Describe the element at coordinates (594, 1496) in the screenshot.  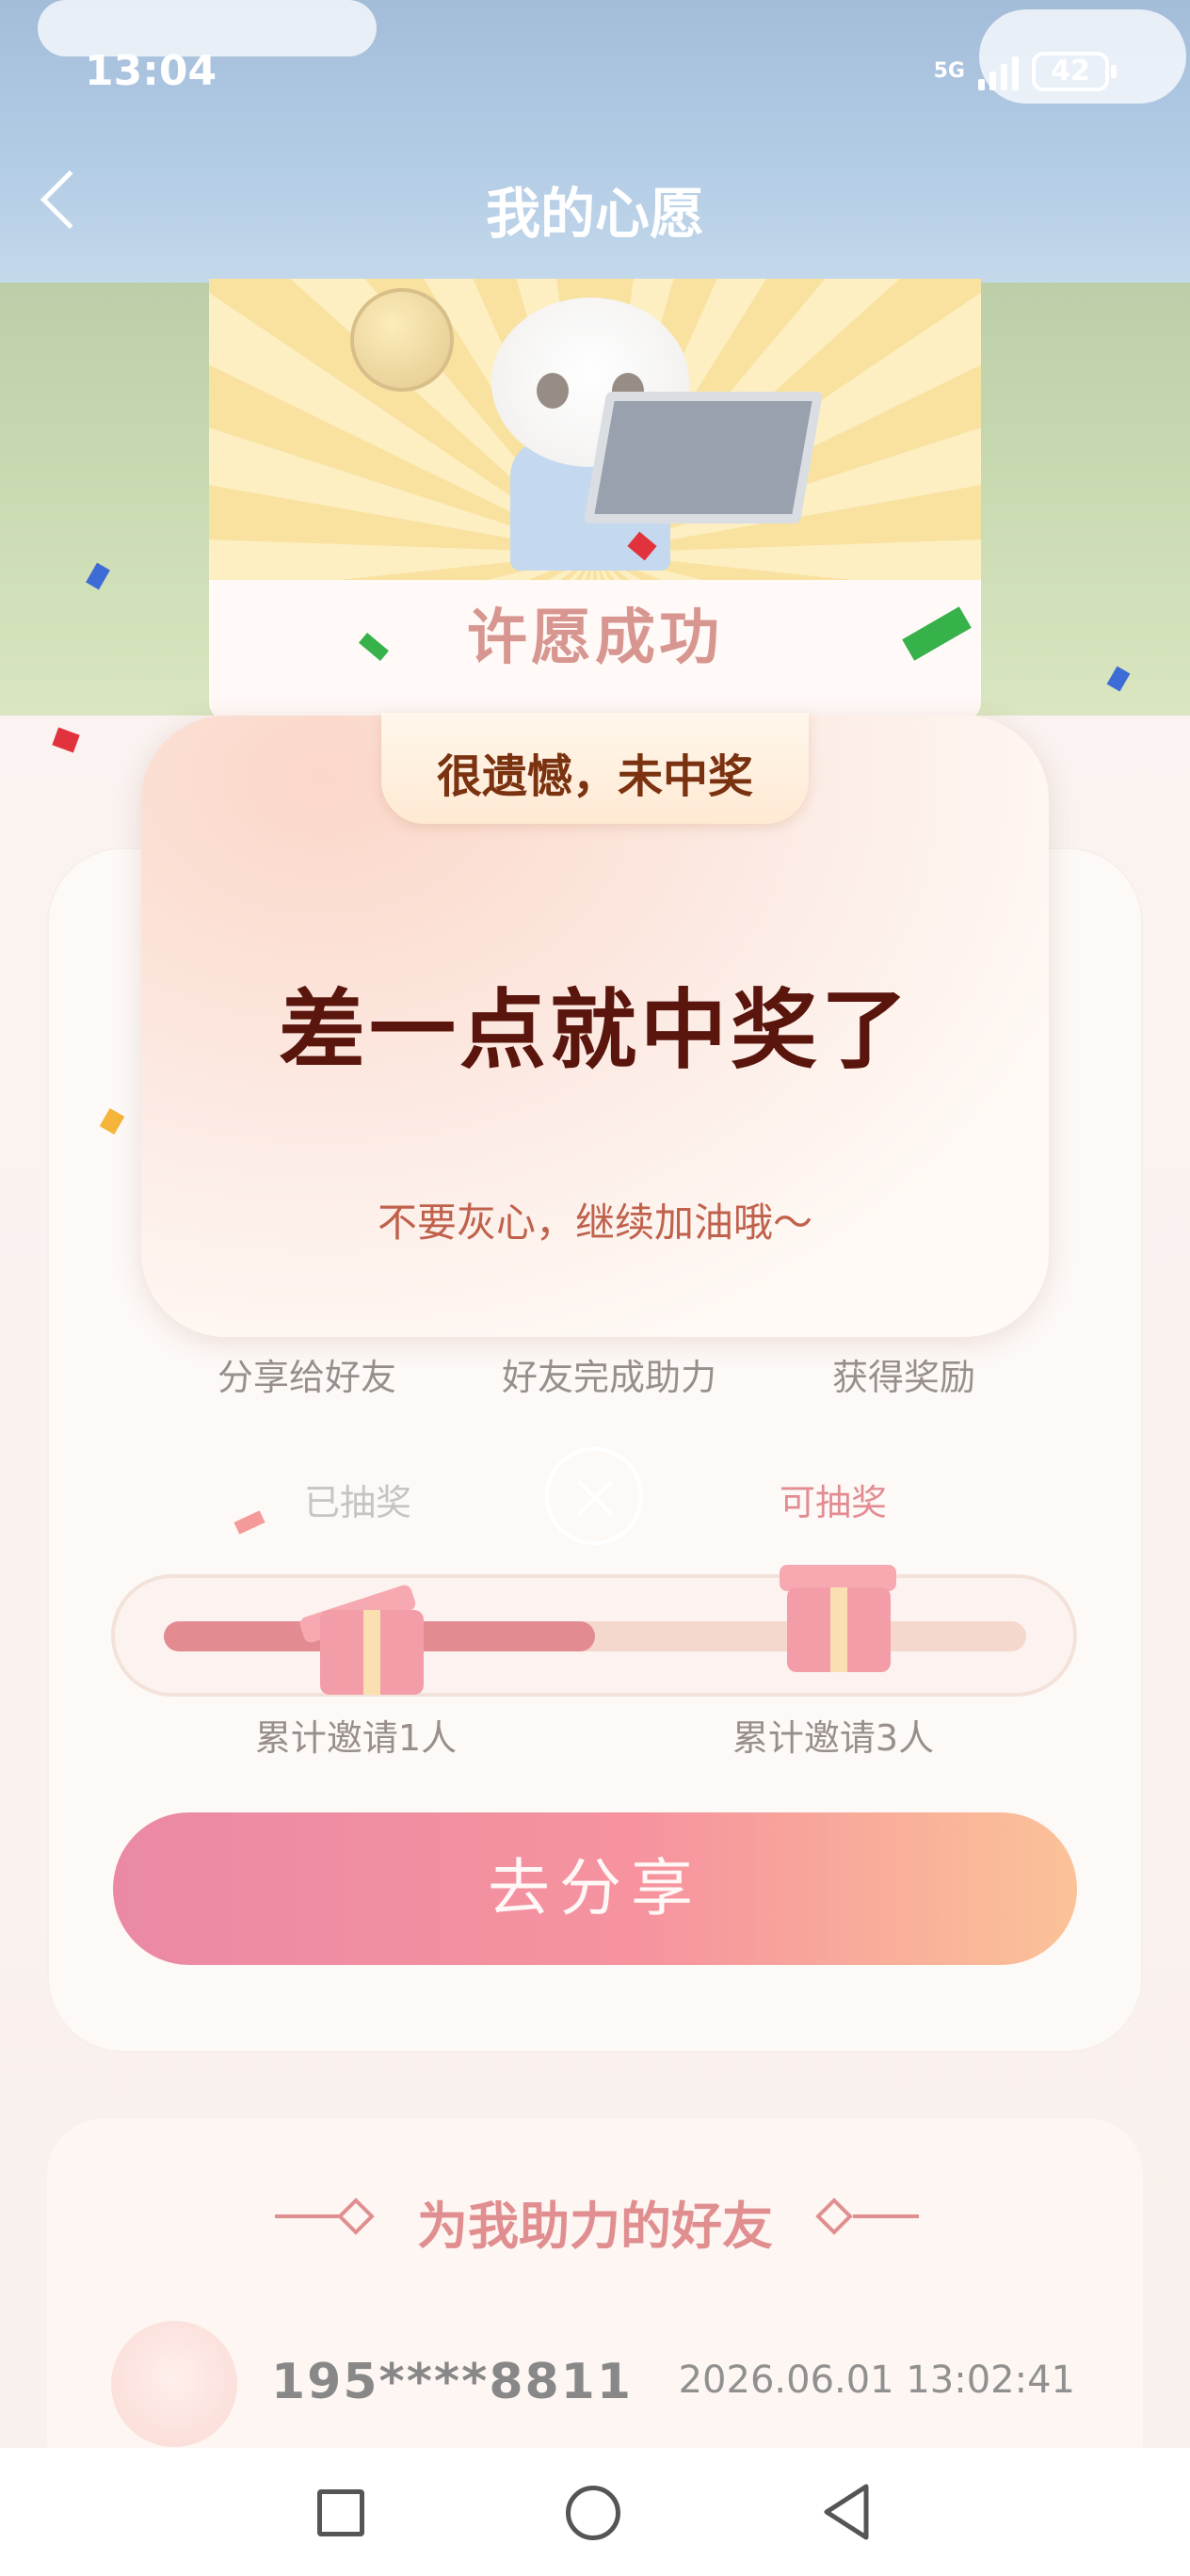
I see `close-icon` at that location.